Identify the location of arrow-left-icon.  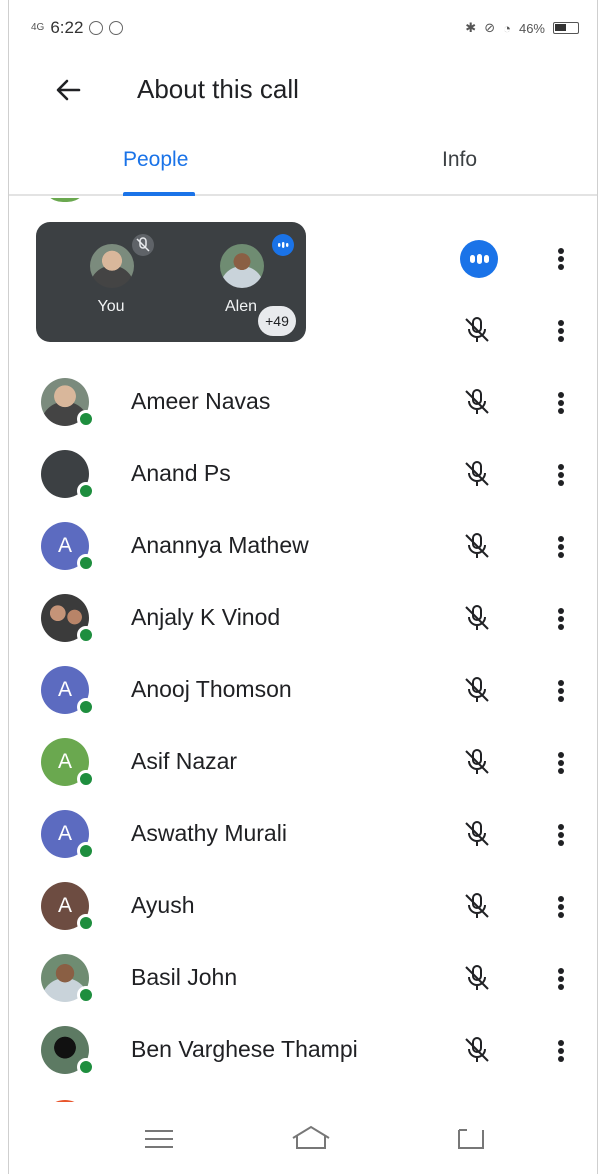
(69, 90).